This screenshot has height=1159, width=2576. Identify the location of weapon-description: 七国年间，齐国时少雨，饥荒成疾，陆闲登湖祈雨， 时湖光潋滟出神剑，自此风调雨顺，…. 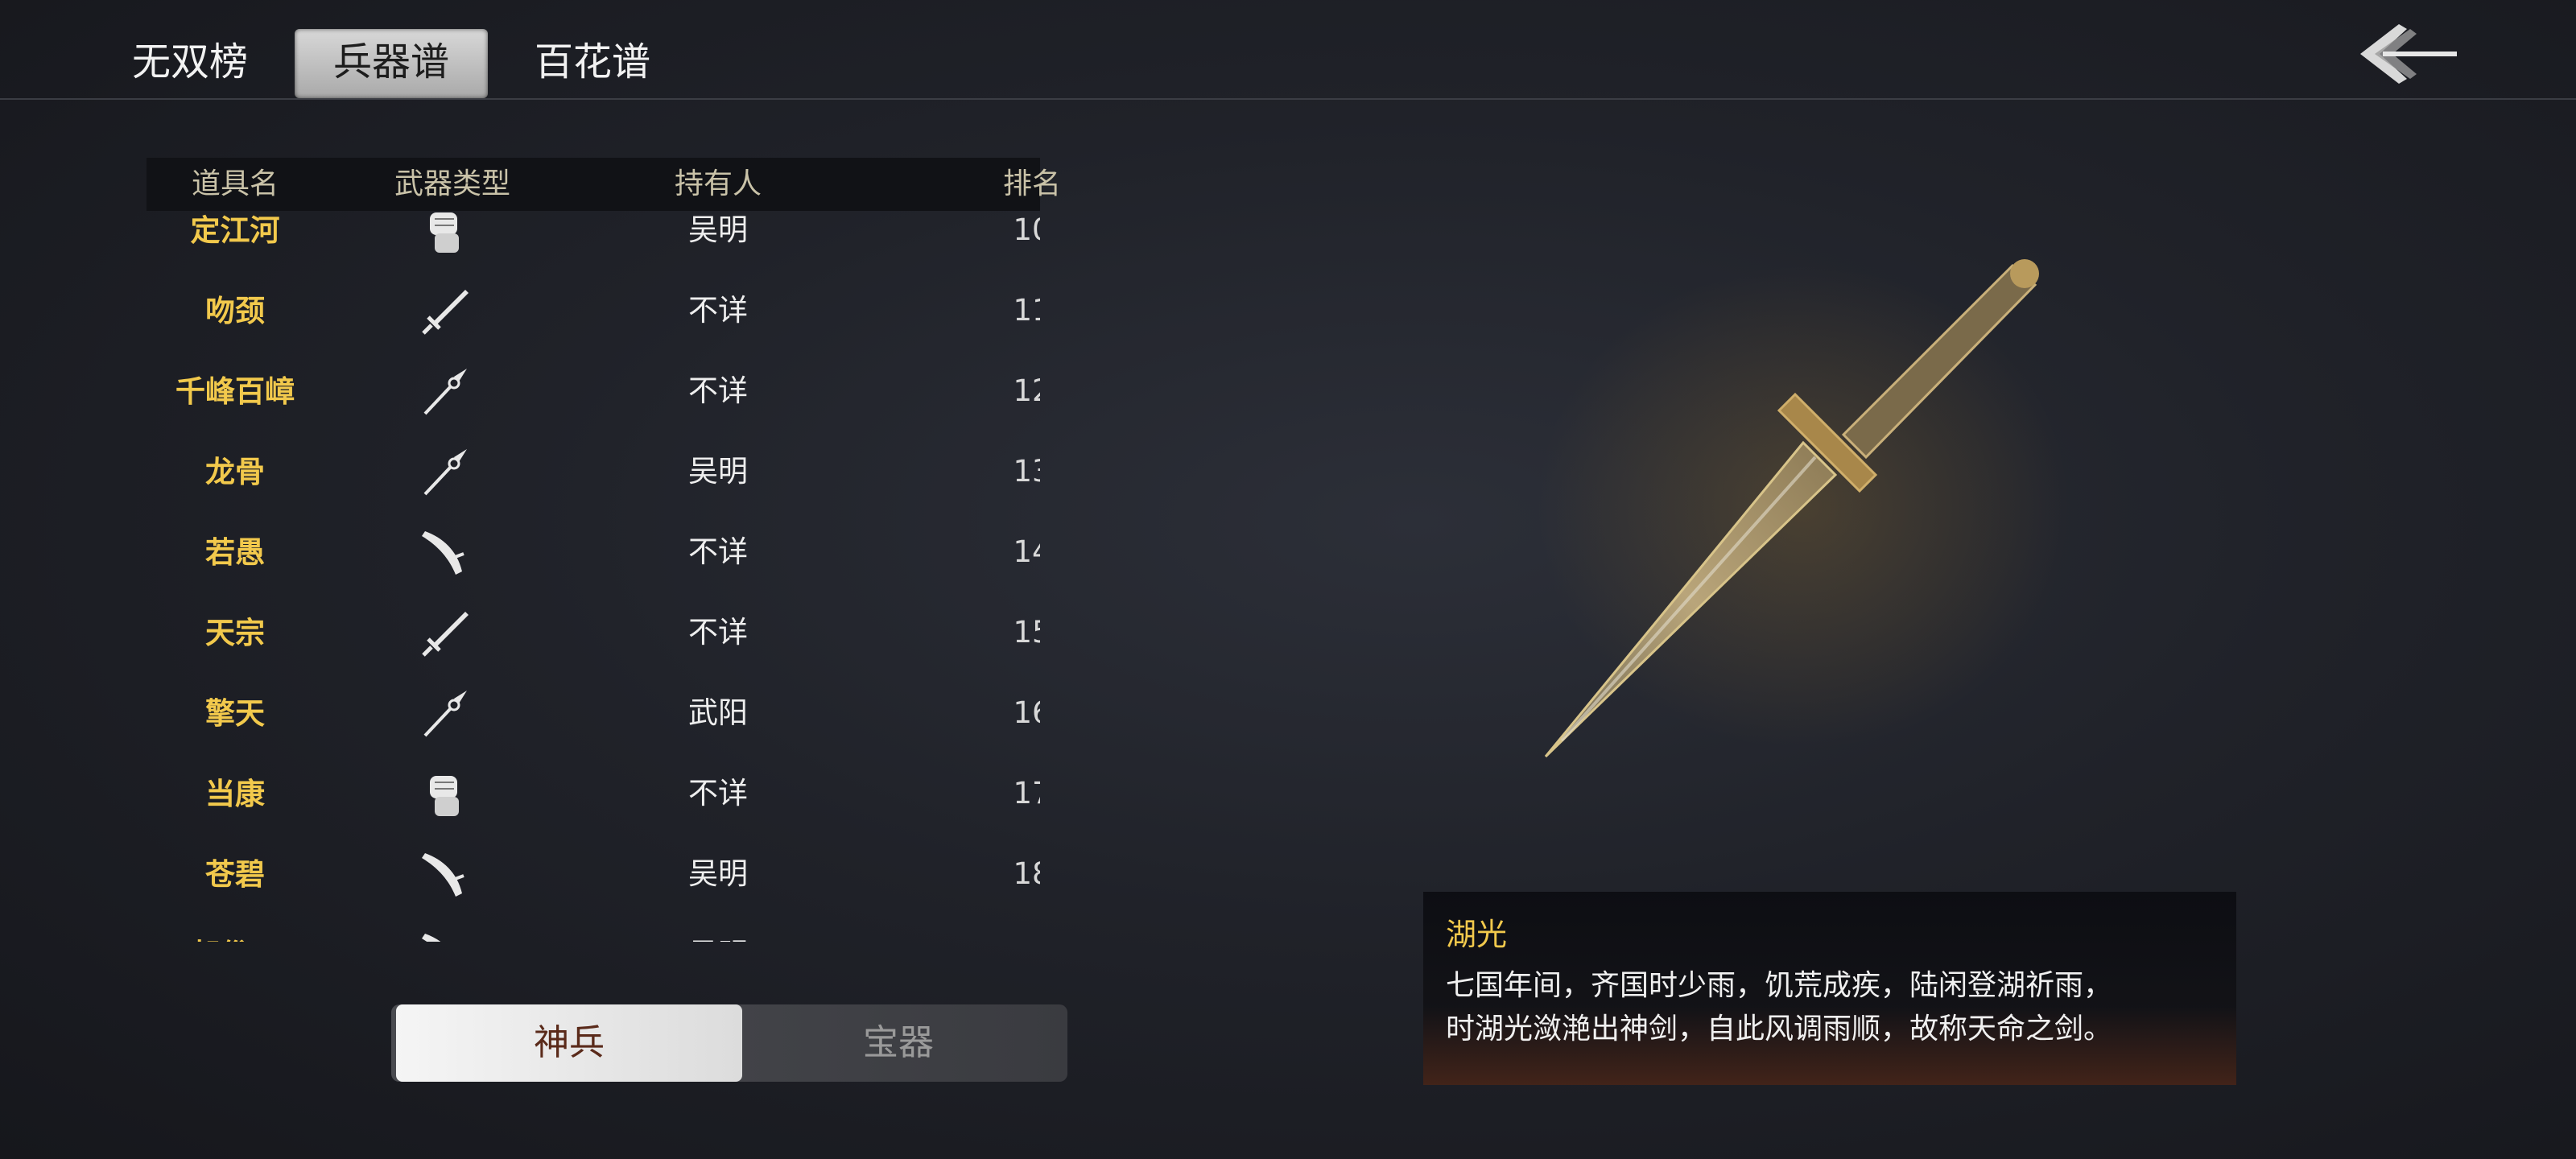
(1832, 1007).